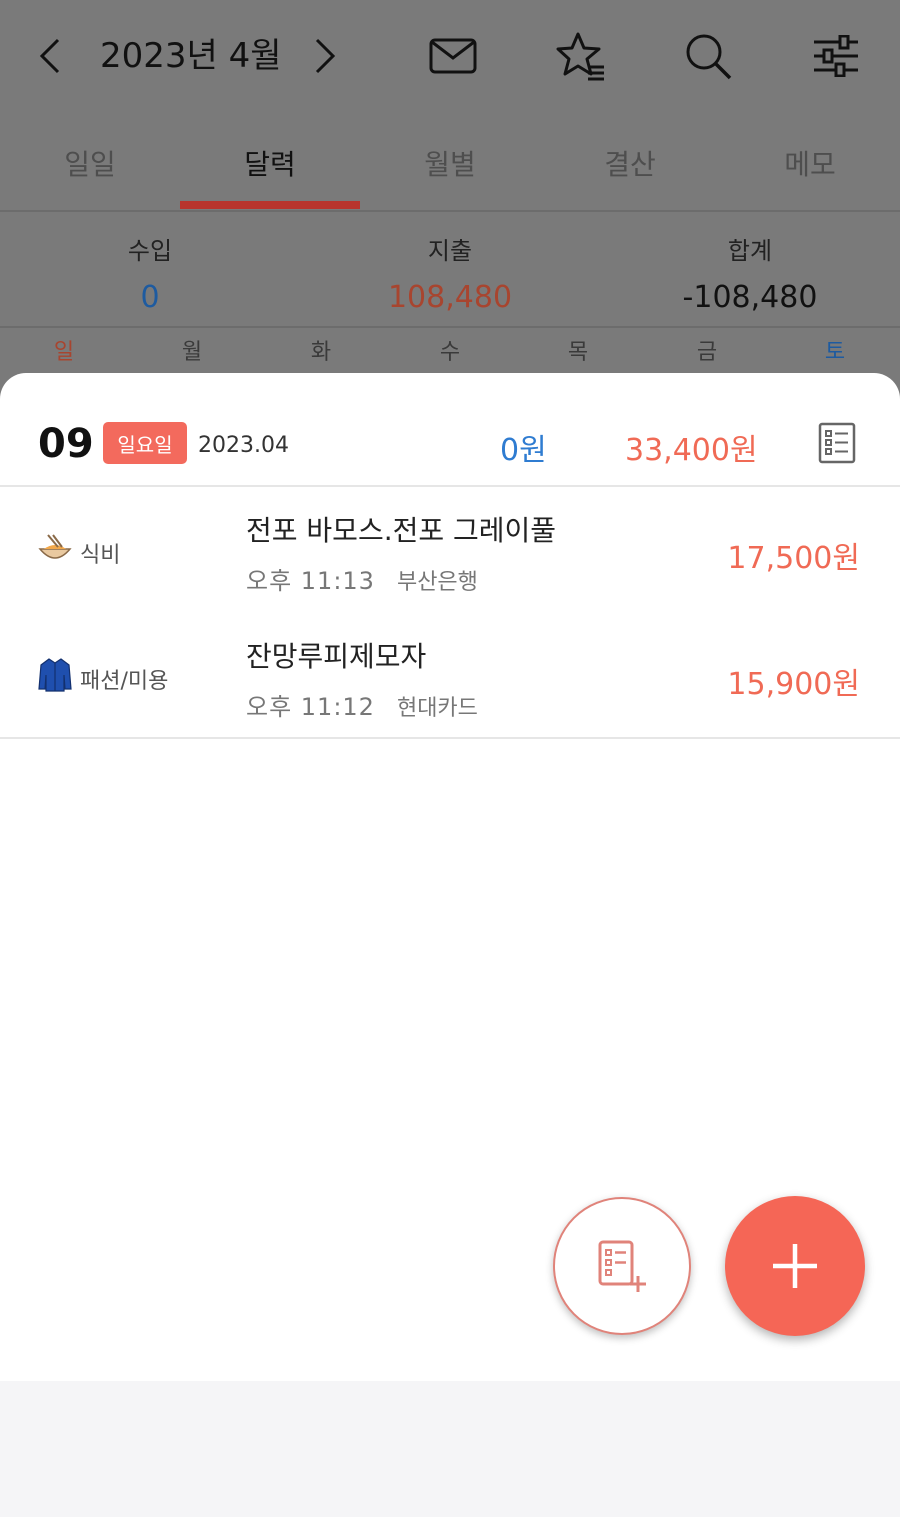  What do you see at coordinates (150, 251) in the screenshot?
I see `income-label: 수입` at bounding box center [150, 251].